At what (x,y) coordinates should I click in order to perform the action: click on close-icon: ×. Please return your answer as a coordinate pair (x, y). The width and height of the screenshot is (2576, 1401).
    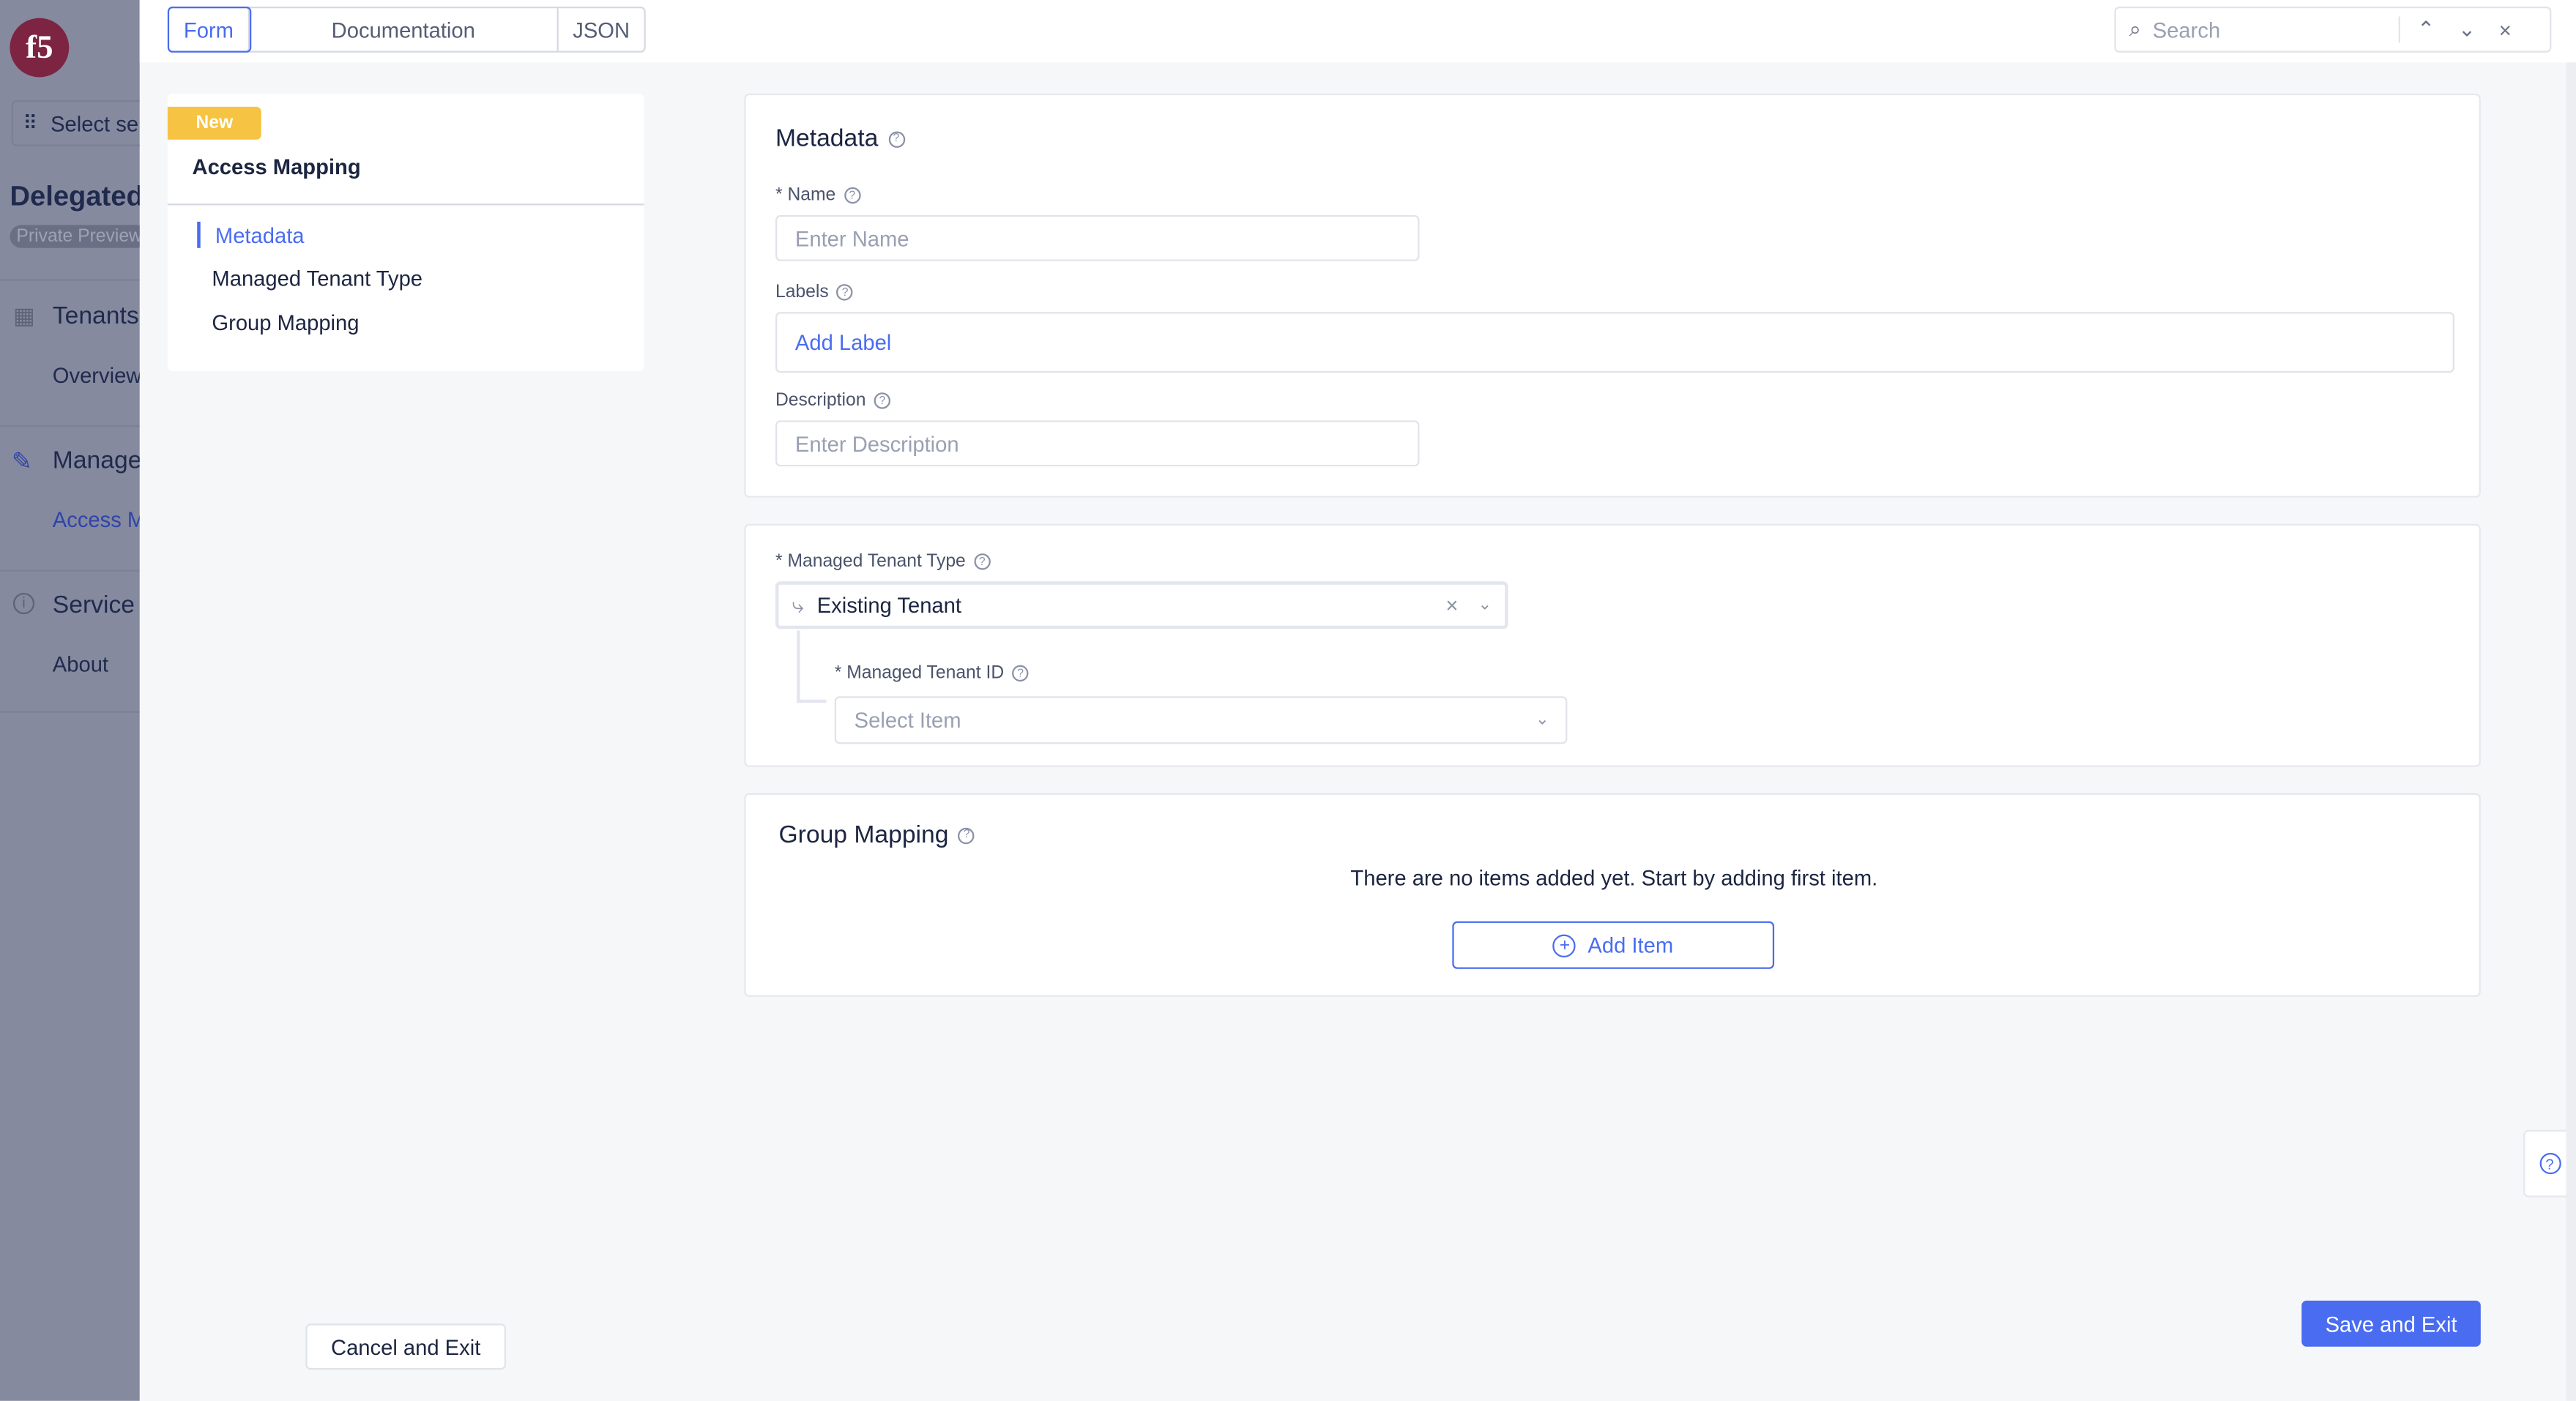
    Looking at the image, I should click on (2505, 30).